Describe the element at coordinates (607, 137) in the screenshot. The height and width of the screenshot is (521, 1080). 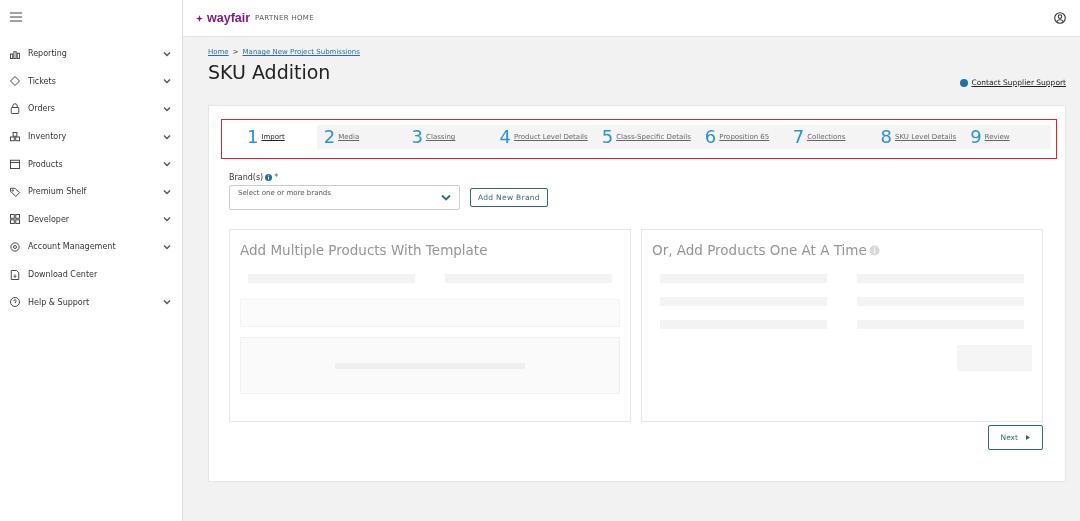
I see `step-number: 5` at that location.